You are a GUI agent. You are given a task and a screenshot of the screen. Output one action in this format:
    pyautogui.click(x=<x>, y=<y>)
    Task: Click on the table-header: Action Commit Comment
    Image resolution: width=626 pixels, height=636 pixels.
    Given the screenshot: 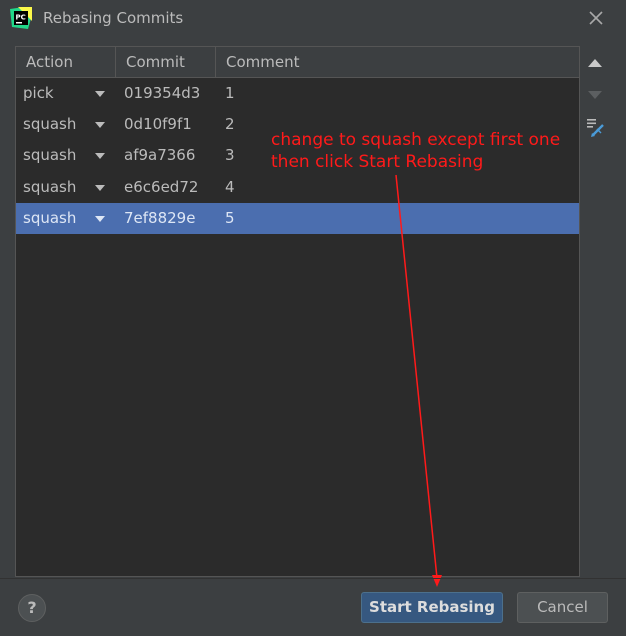 What is the action you would take?
    pyautogui.click(x=297, y=62)
    